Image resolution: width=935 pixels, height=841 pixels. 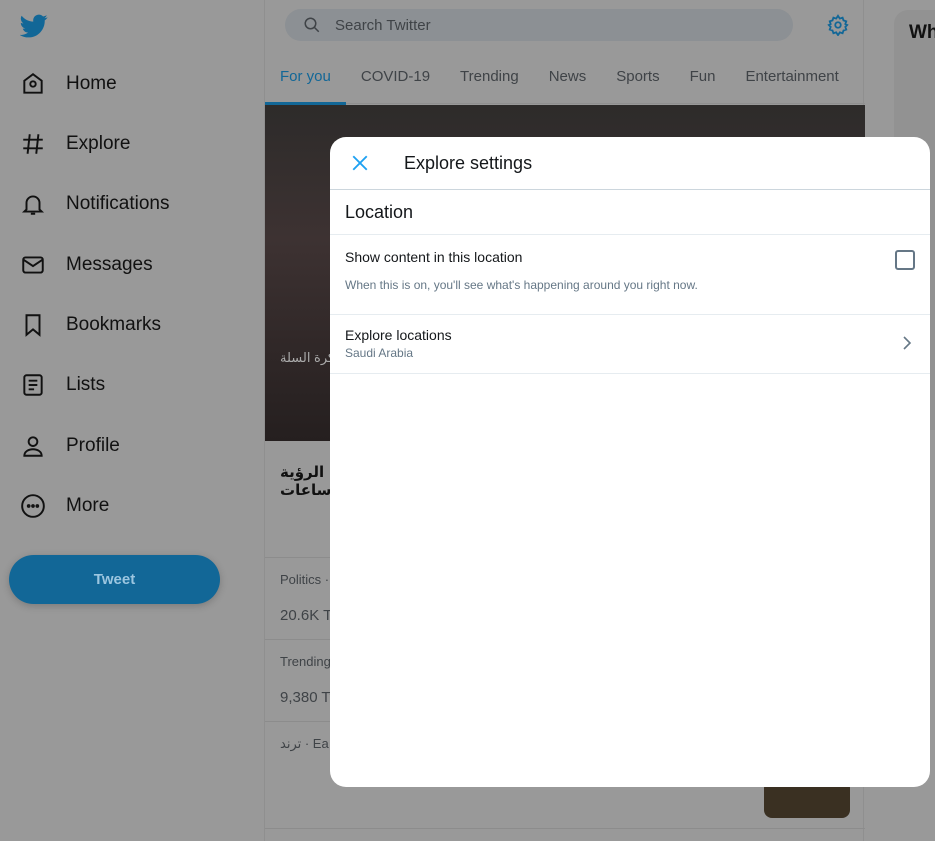 What do you see at coordinates (383, 25) in the screenshot?
I see `search-placeholder: Search Twitter` at bounding box center [383, 25].